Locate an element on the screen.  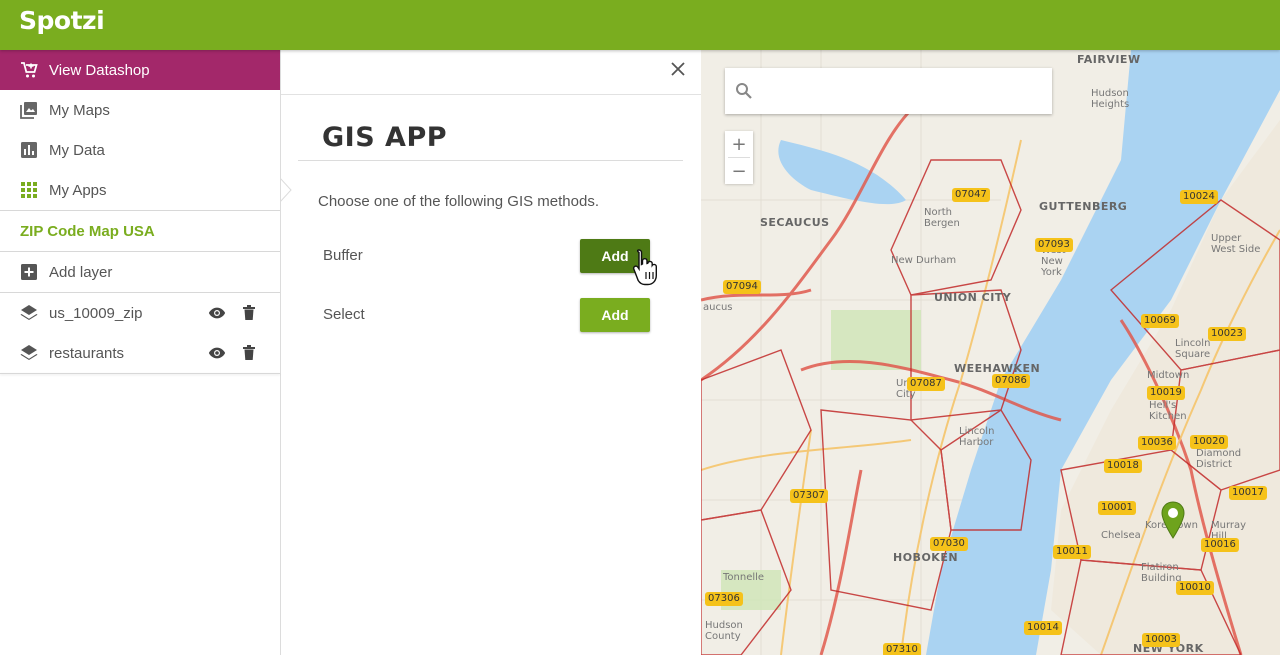
zip-label: 10023 is located at coordinates (1227, 334).